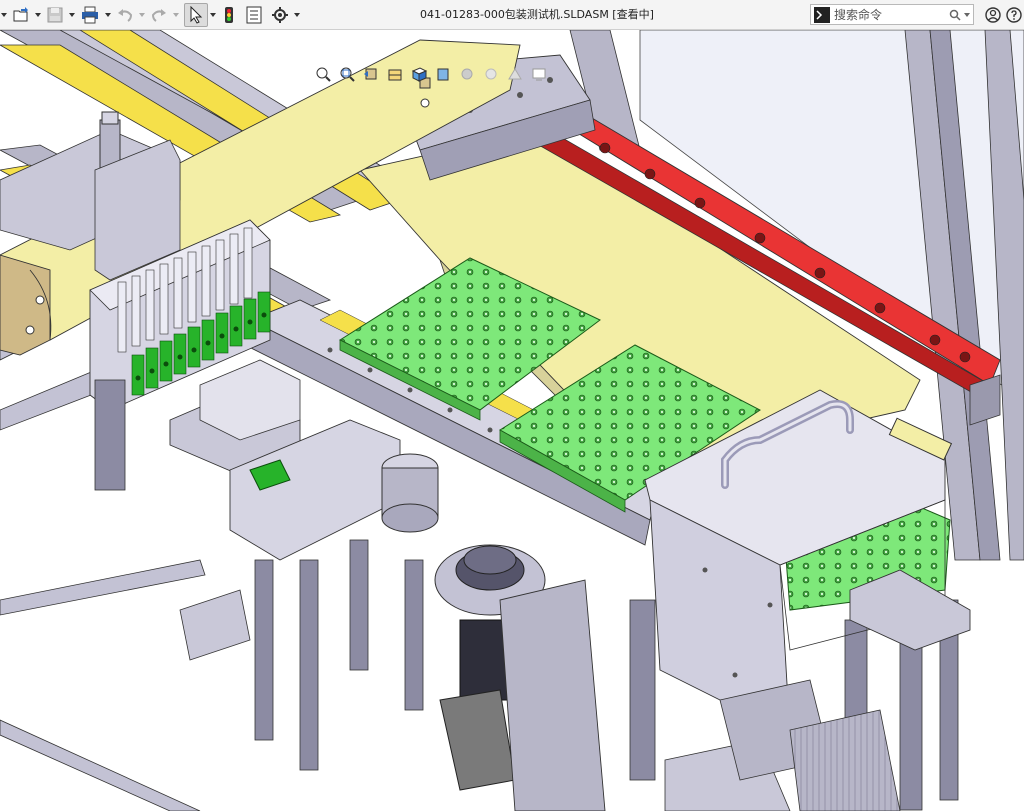 This screenshot has width=1024, height=811. What do you see at coordinates (419, 74) in the screenshot?
I see `view-orientation-icon` at bounding box center [419, 74].